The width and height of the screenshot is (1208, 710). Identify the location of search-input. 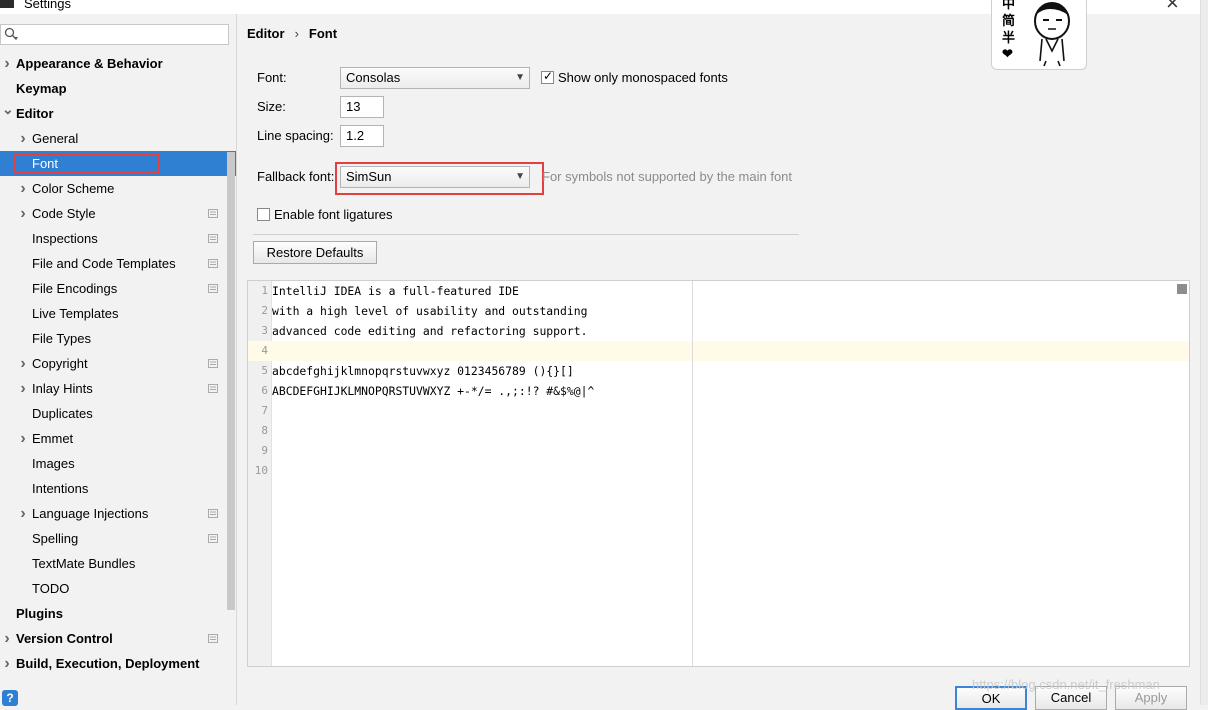
(114, 34).